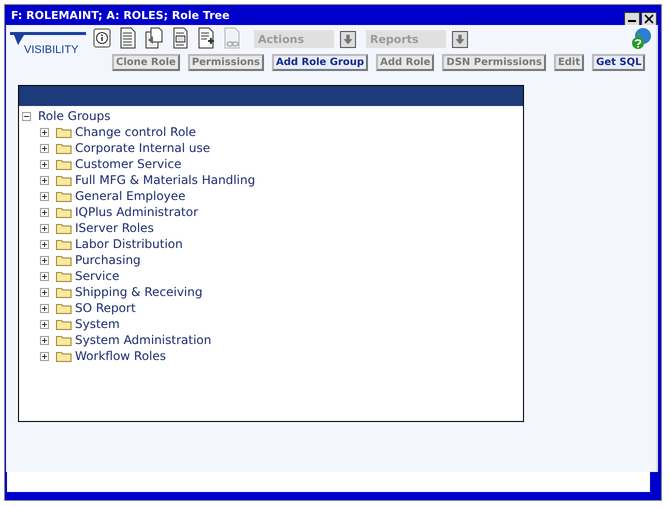 The height and width of the screenshot is (507, 670). Describe the element at coordinates (138, 292) in the screenshot. I see `tree-item: Shipping & Receiving` at that location.